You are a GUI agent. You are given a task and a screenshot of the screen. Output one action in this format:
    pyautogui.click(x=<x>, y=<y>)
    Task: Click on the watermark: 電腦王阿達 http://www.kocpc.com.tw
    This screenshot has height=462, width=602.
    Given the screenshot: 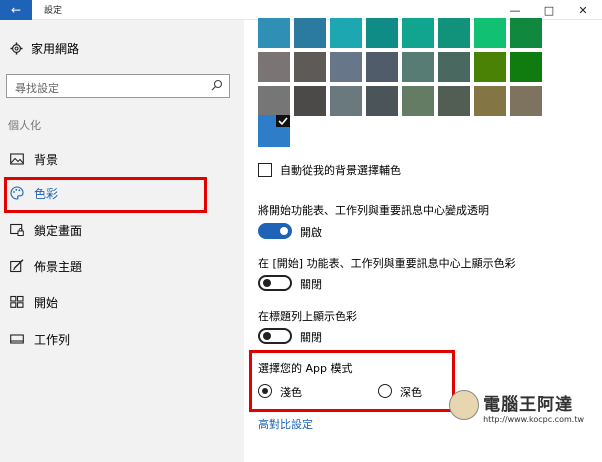 What is the action you would take?
    pyautogui.click(x=516, y=407)
    